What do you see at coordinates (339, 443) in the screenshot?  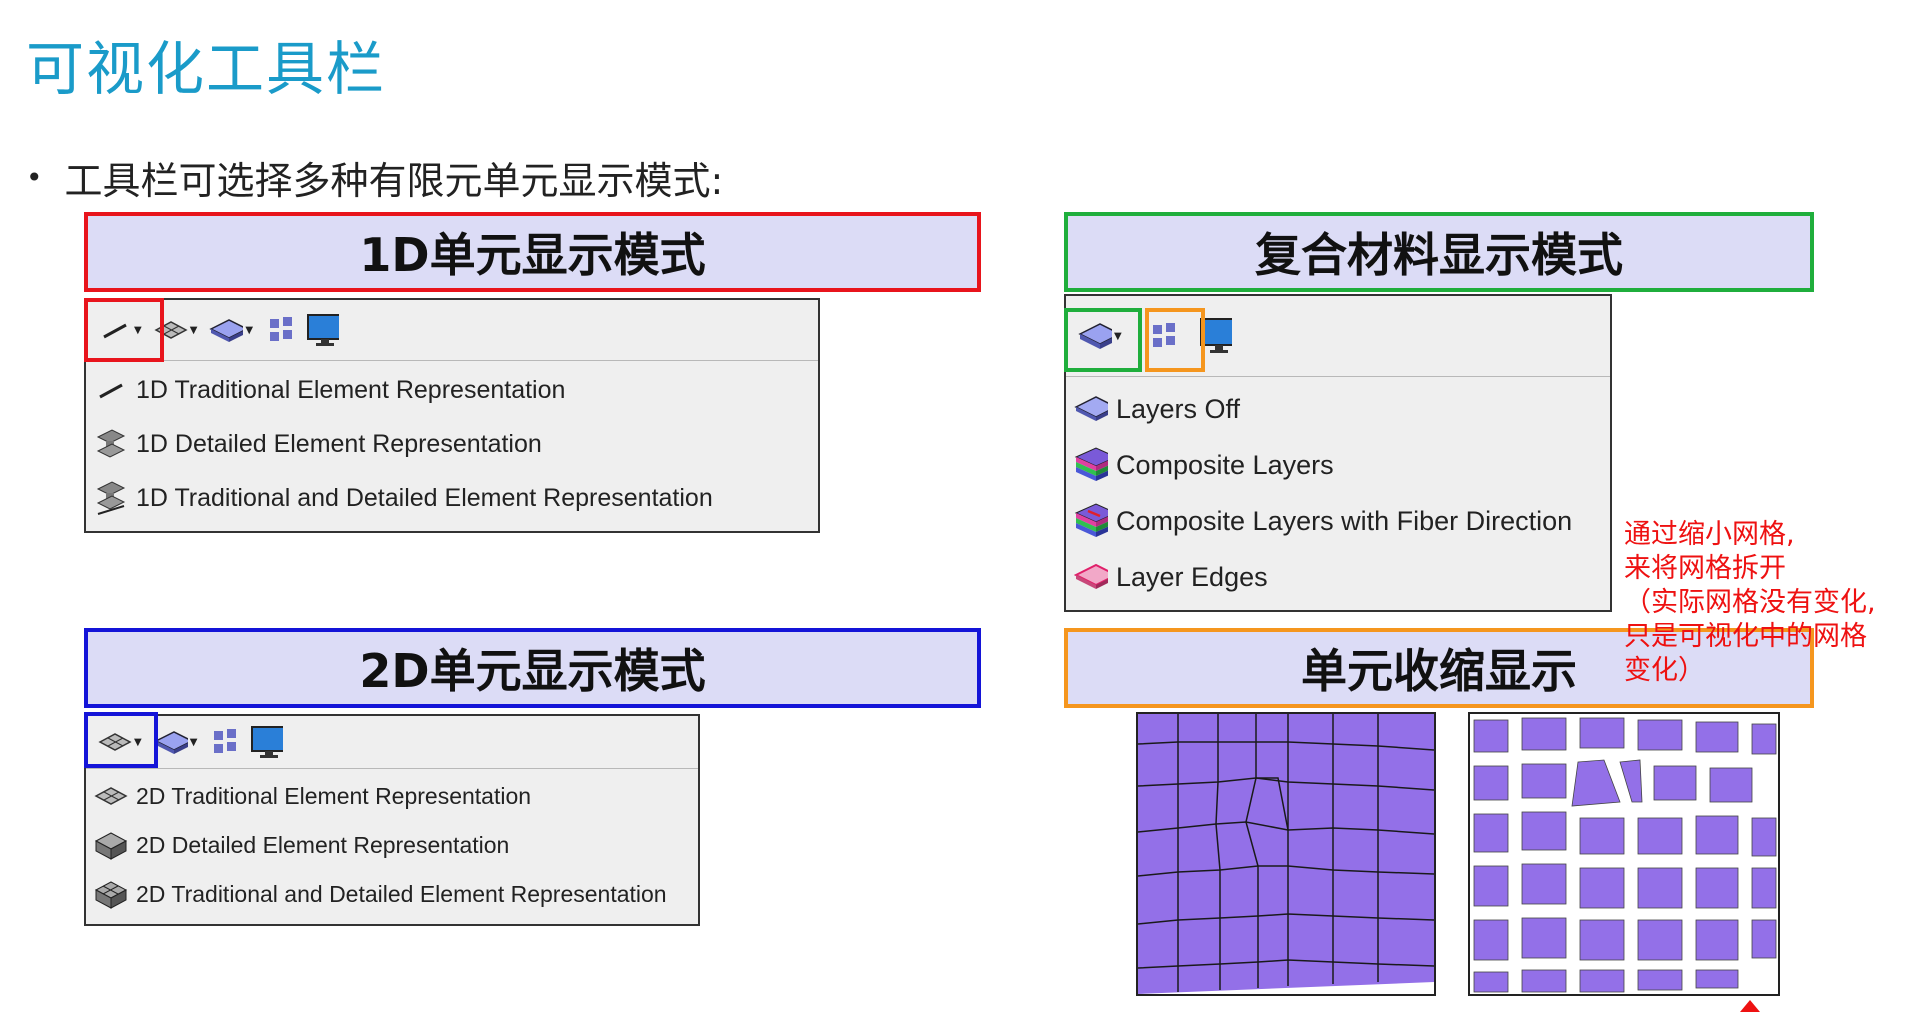 I see `menu-item-label: 1D Detailed Element Representation` at bounding box center [339, 443].